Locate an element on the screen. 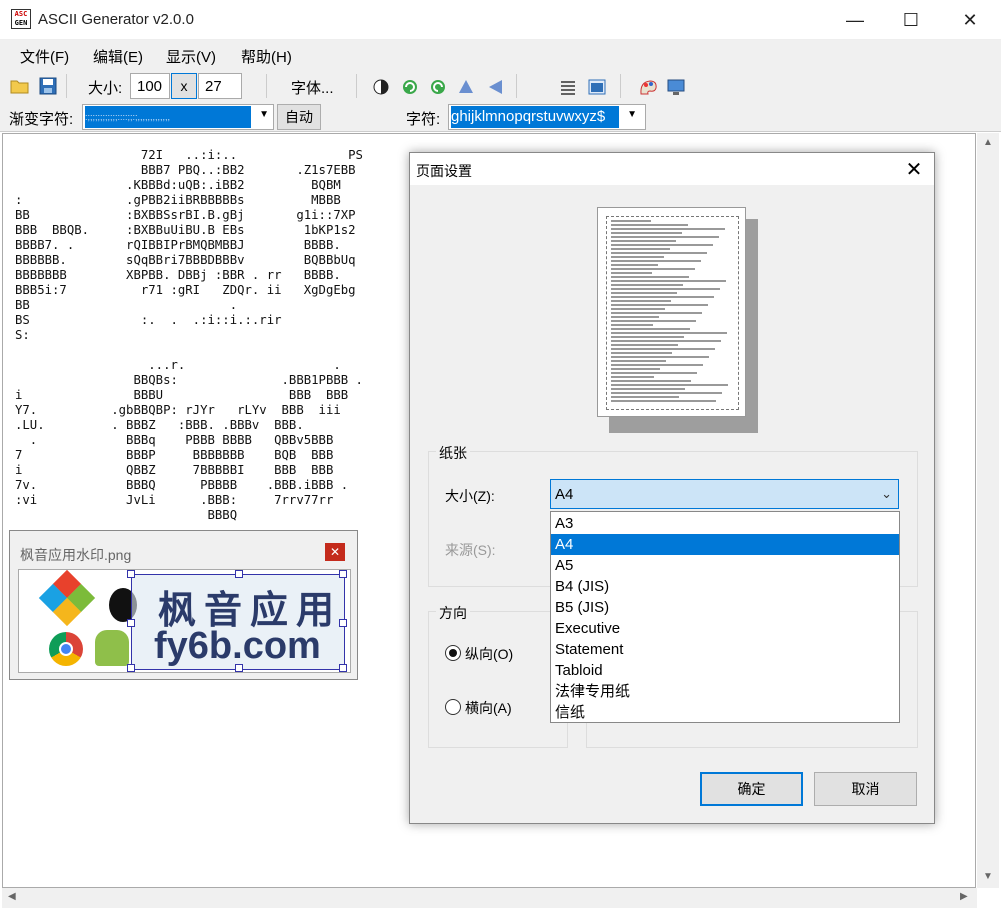  dialog-close-button: ✕ is located at coordinates (914, 169).